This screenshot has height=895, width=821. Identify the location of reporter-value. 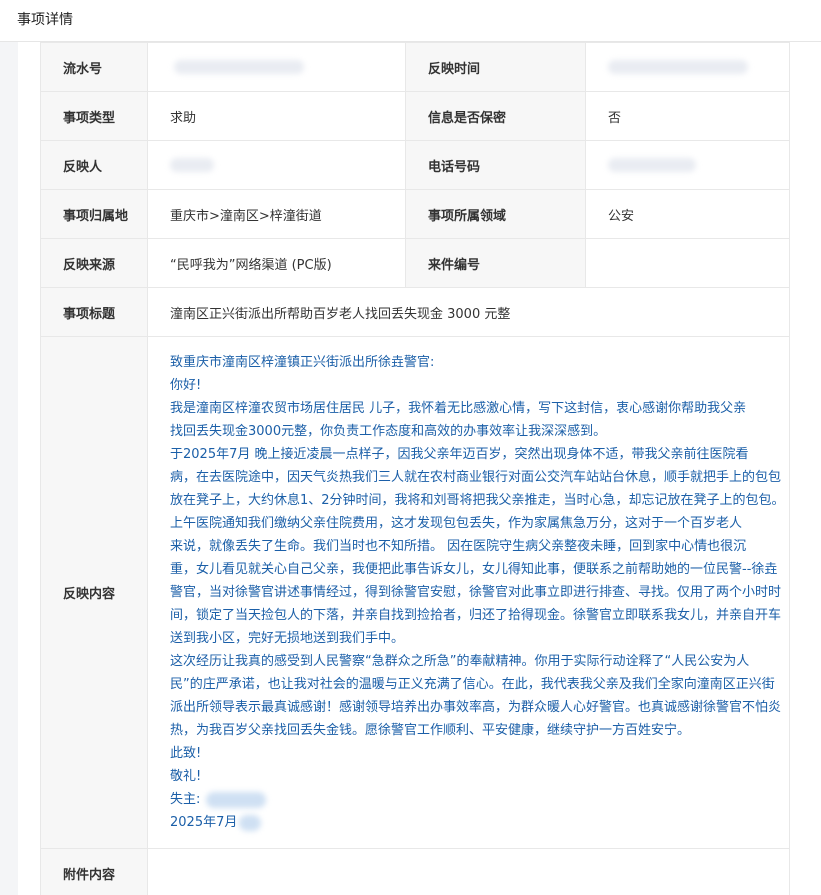
(276, 165).